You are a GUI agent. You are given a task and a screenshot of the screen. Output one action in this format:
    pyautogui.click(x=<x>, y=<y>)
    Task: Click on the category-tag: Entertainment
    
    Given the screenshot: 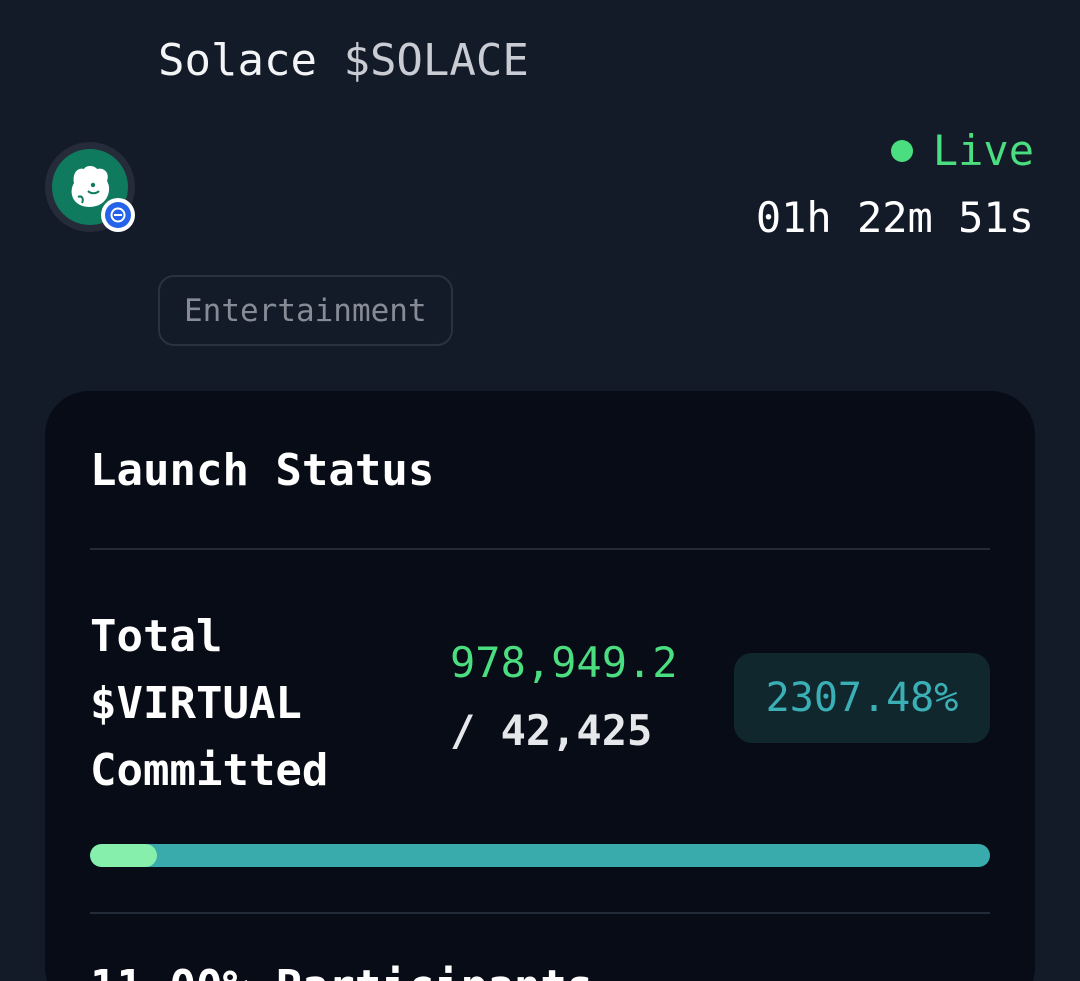 What is the action you would take?
    pyautogui.click(x=305, y=310)
    